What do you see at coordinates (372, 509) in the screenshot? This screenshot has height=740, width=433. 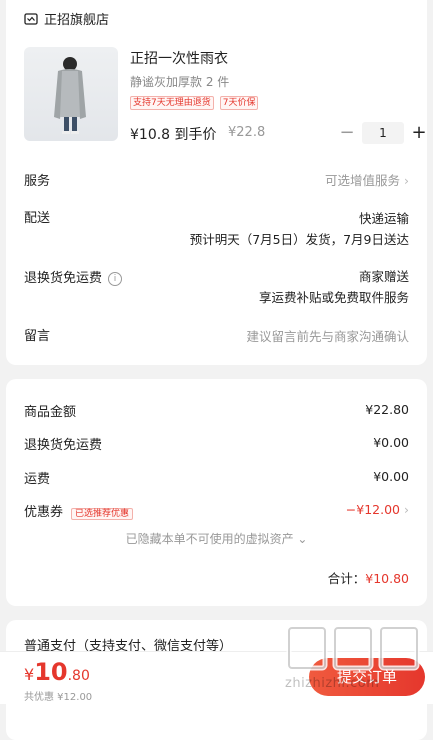 I see `coupon-value: −¥12.00` at bounding box center [372, 509].